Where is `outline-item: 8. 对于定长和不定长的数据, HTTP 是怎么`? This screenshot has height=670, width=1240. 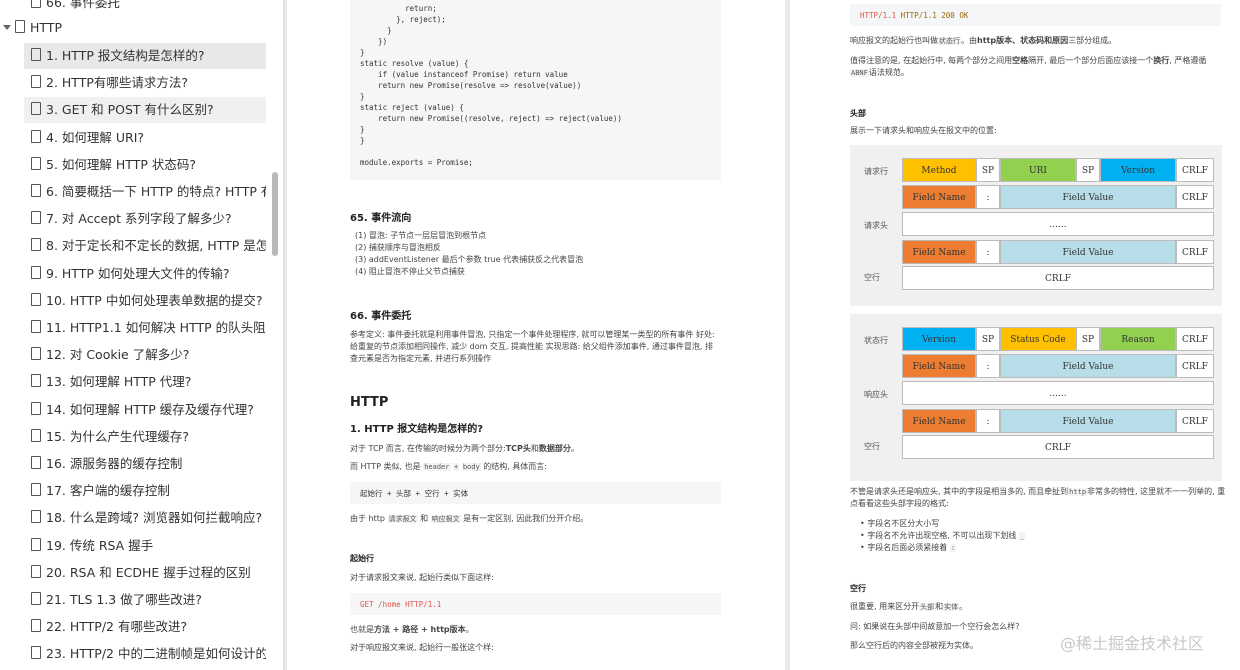 outline-item: 8. 对于定长和不定长的数据, HTTP 是怎么 is located at coordinates (145, 246).